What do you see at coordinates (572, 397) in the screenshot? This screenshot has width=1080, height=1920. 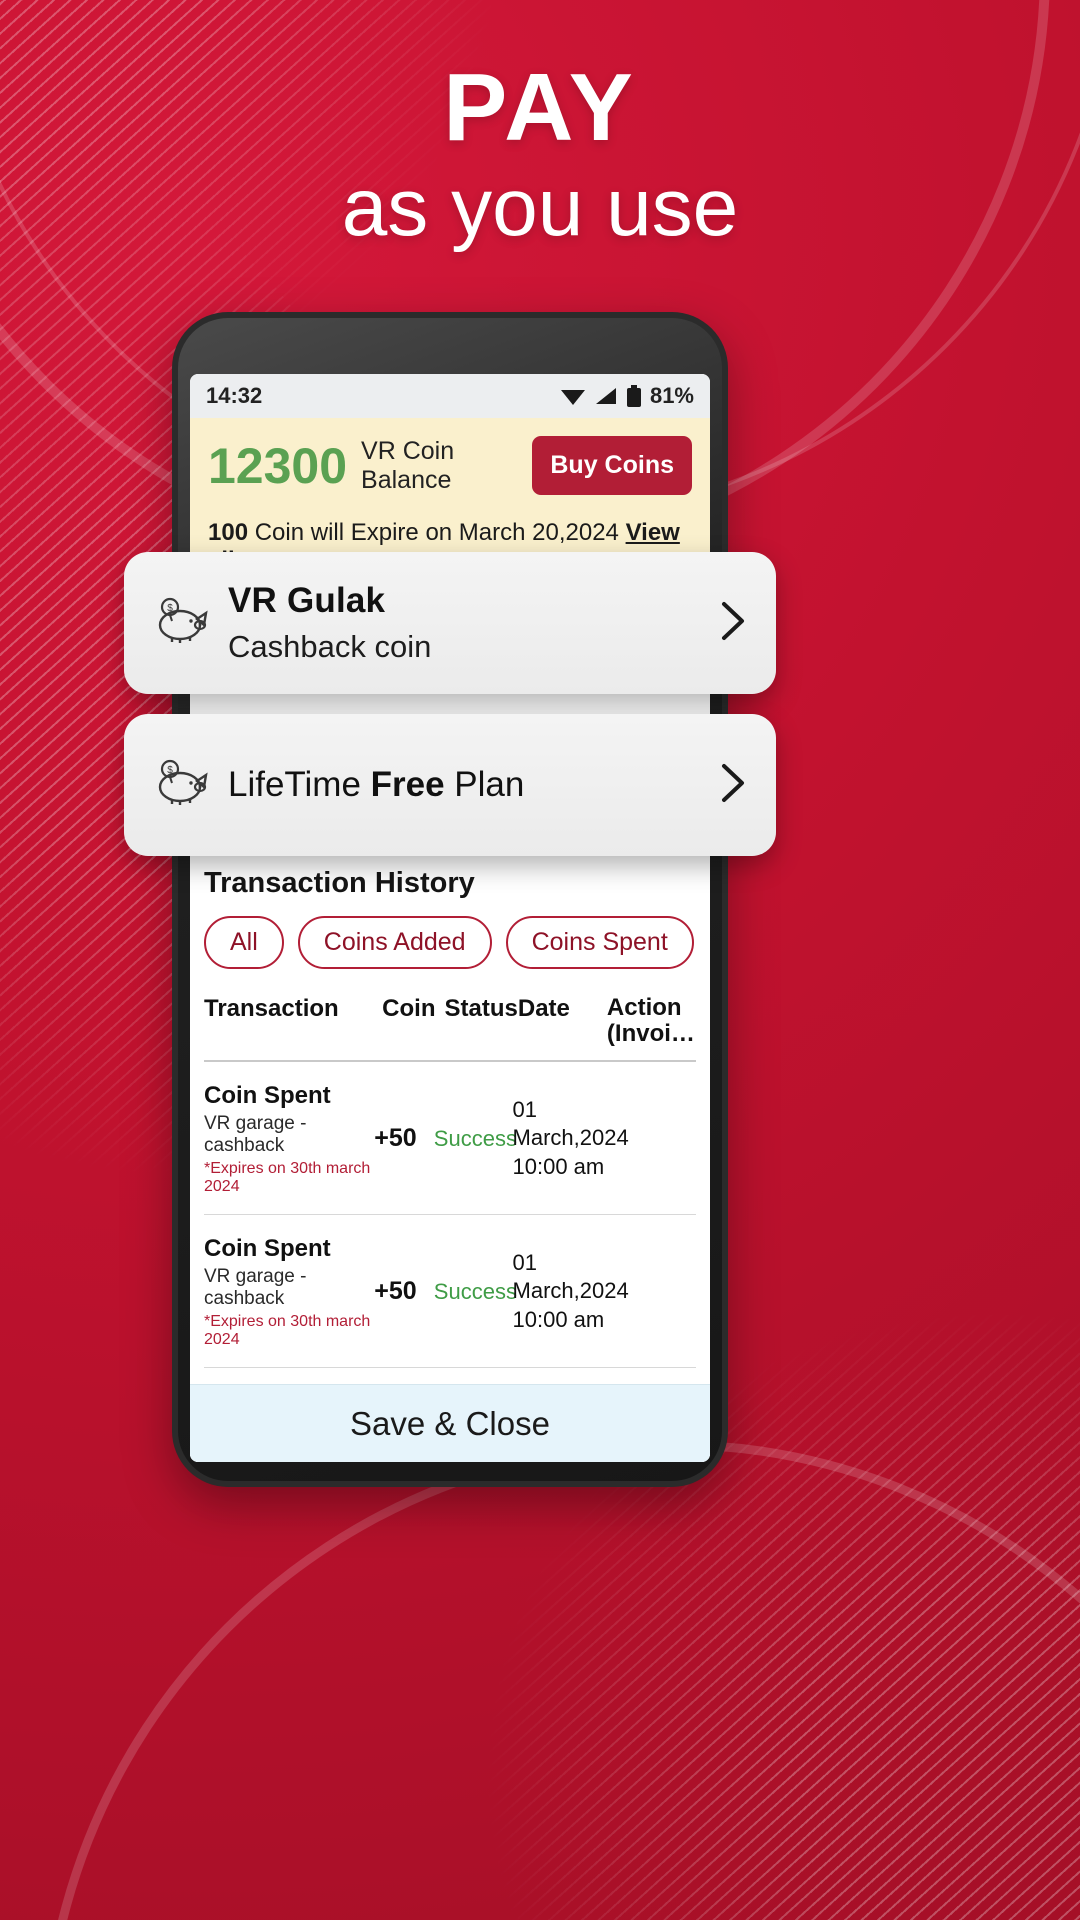 I see `wifi-icon` at bounding box center [572, 397].